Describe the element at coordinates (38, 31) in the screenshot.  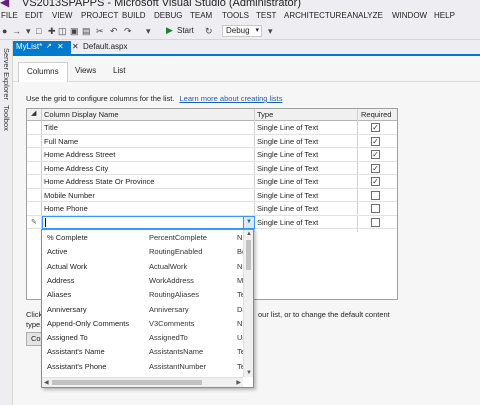
I see `new-project-icon: □` at that location.